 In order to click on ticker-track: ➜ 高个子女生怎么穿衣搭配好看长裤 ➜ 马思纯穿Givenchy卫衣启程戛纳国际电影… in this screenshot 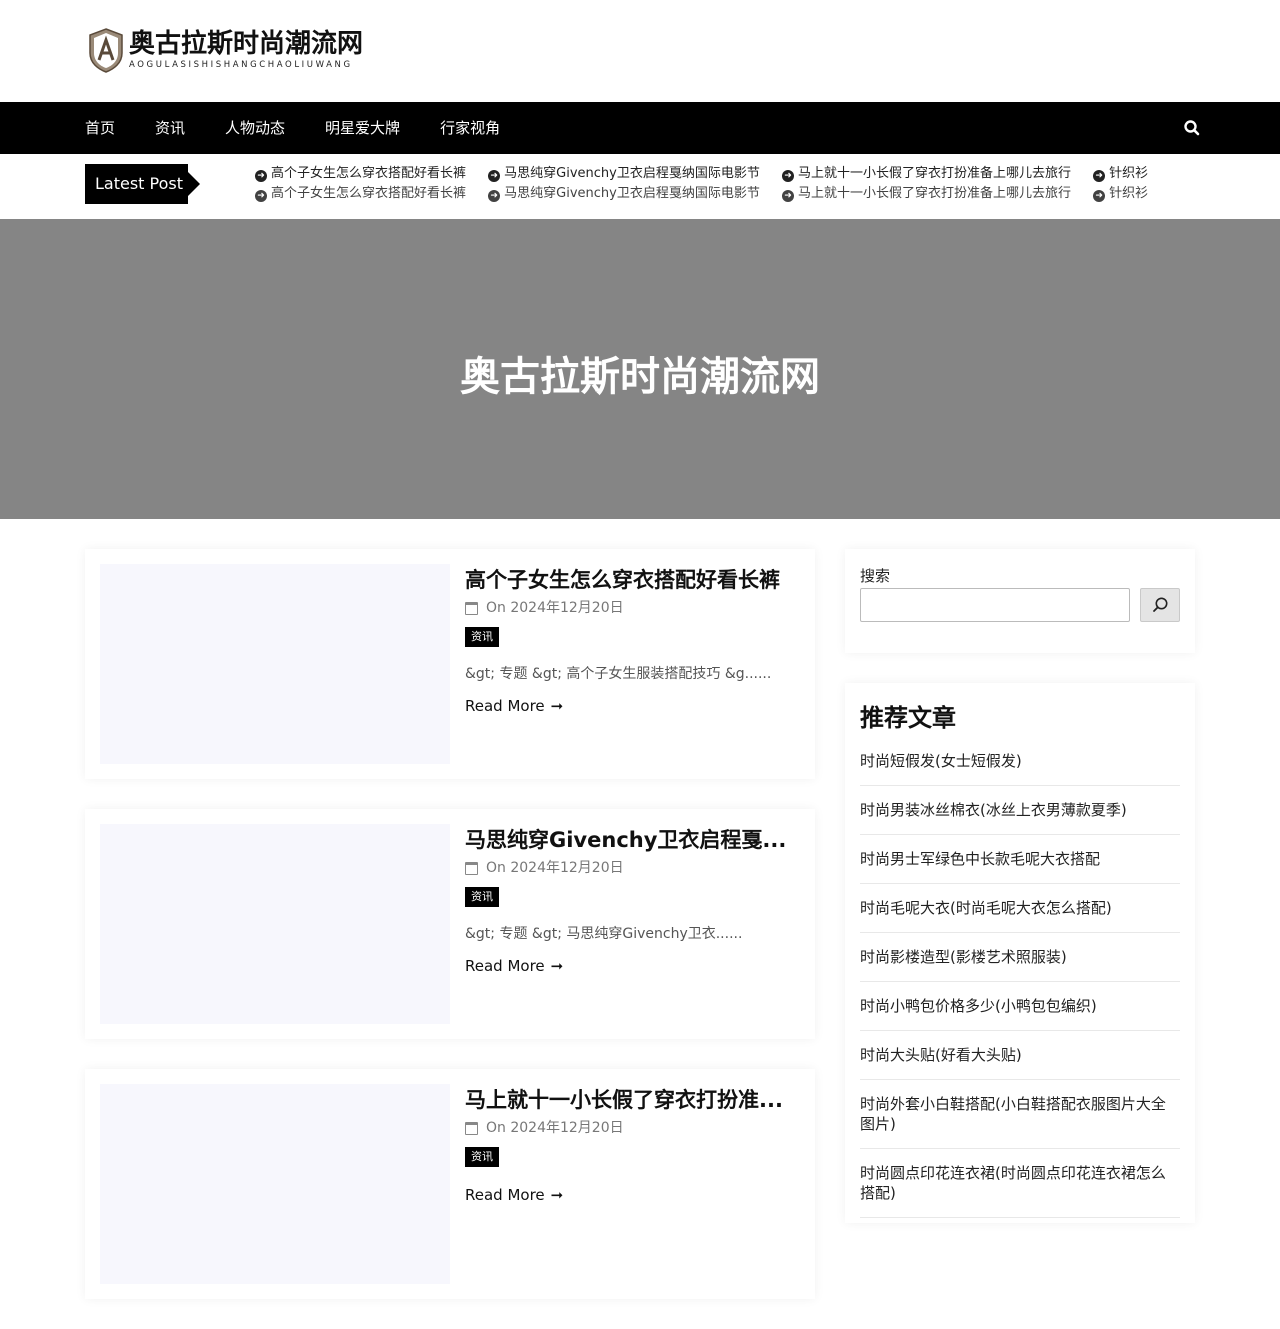, I will do `click(725, 184)`.